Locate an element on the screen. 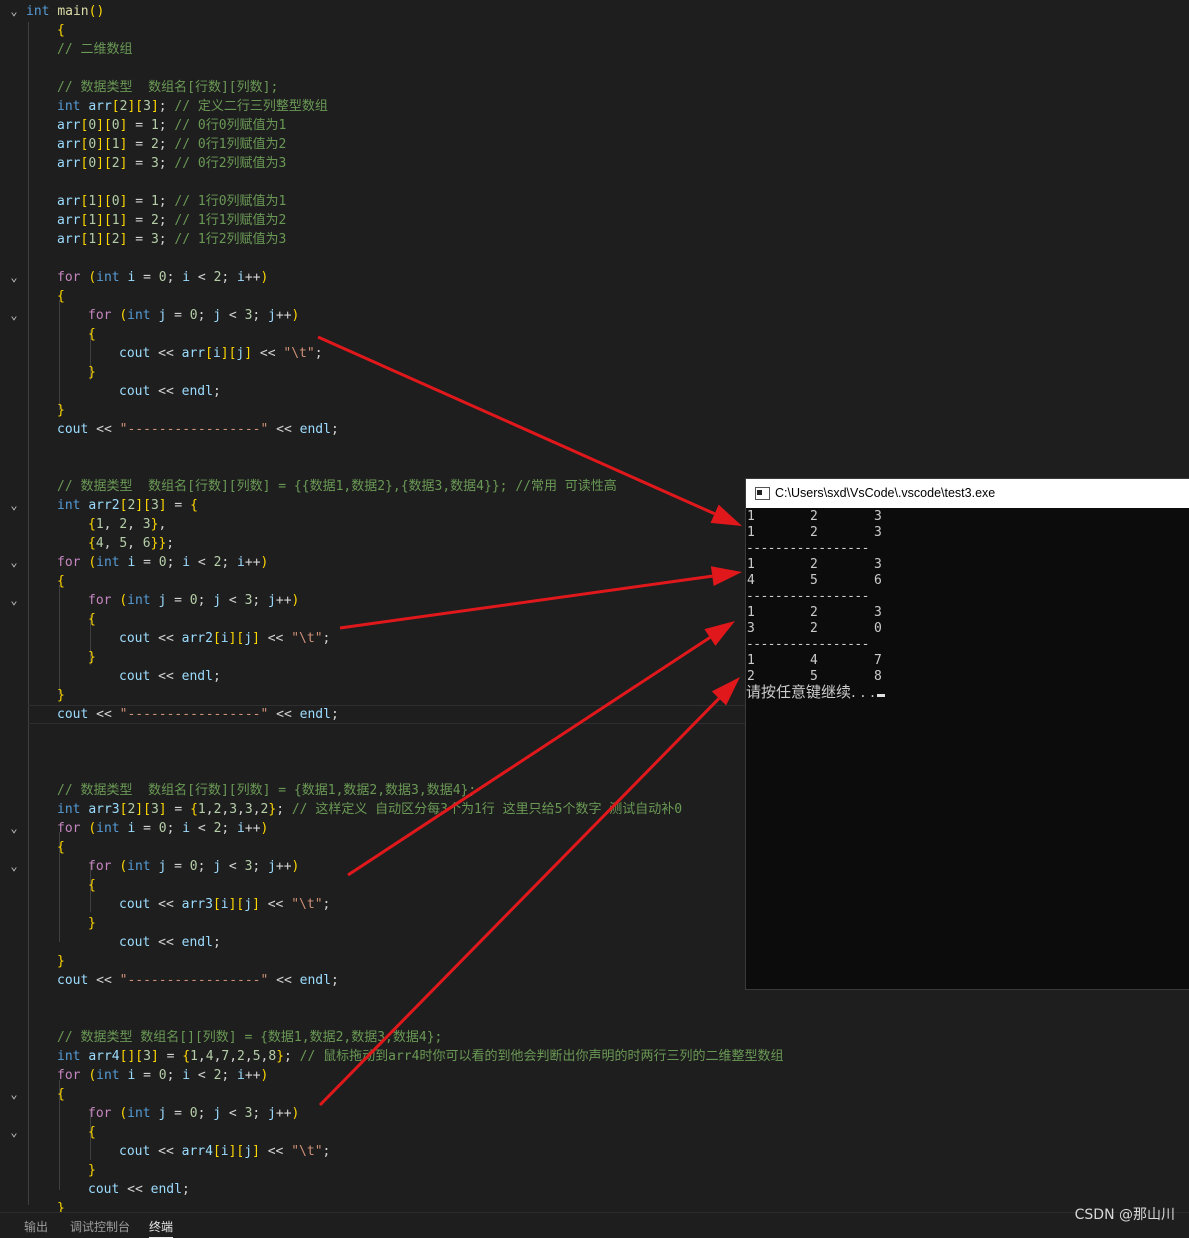  code-text: arr[0][1] = 2; // 0行1列赋值为2 is located at coordinates (172, 144).